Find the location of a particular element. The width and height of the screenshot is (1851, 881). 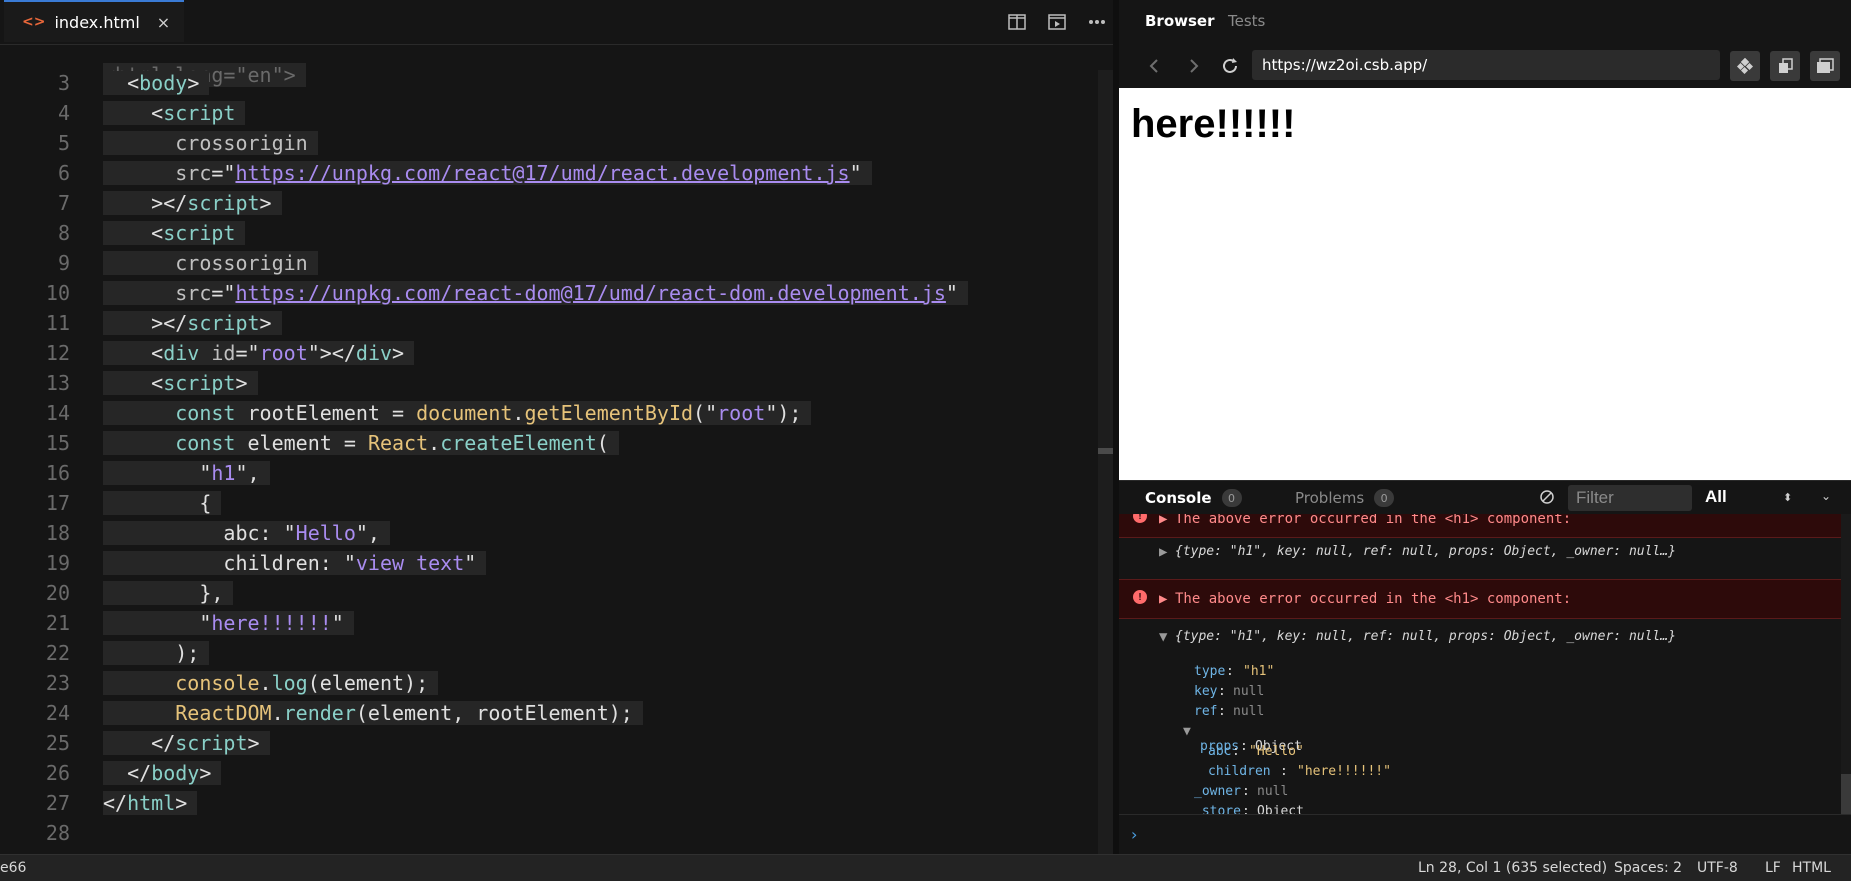

console-scrollbar is located at coordinates (1846, 664).